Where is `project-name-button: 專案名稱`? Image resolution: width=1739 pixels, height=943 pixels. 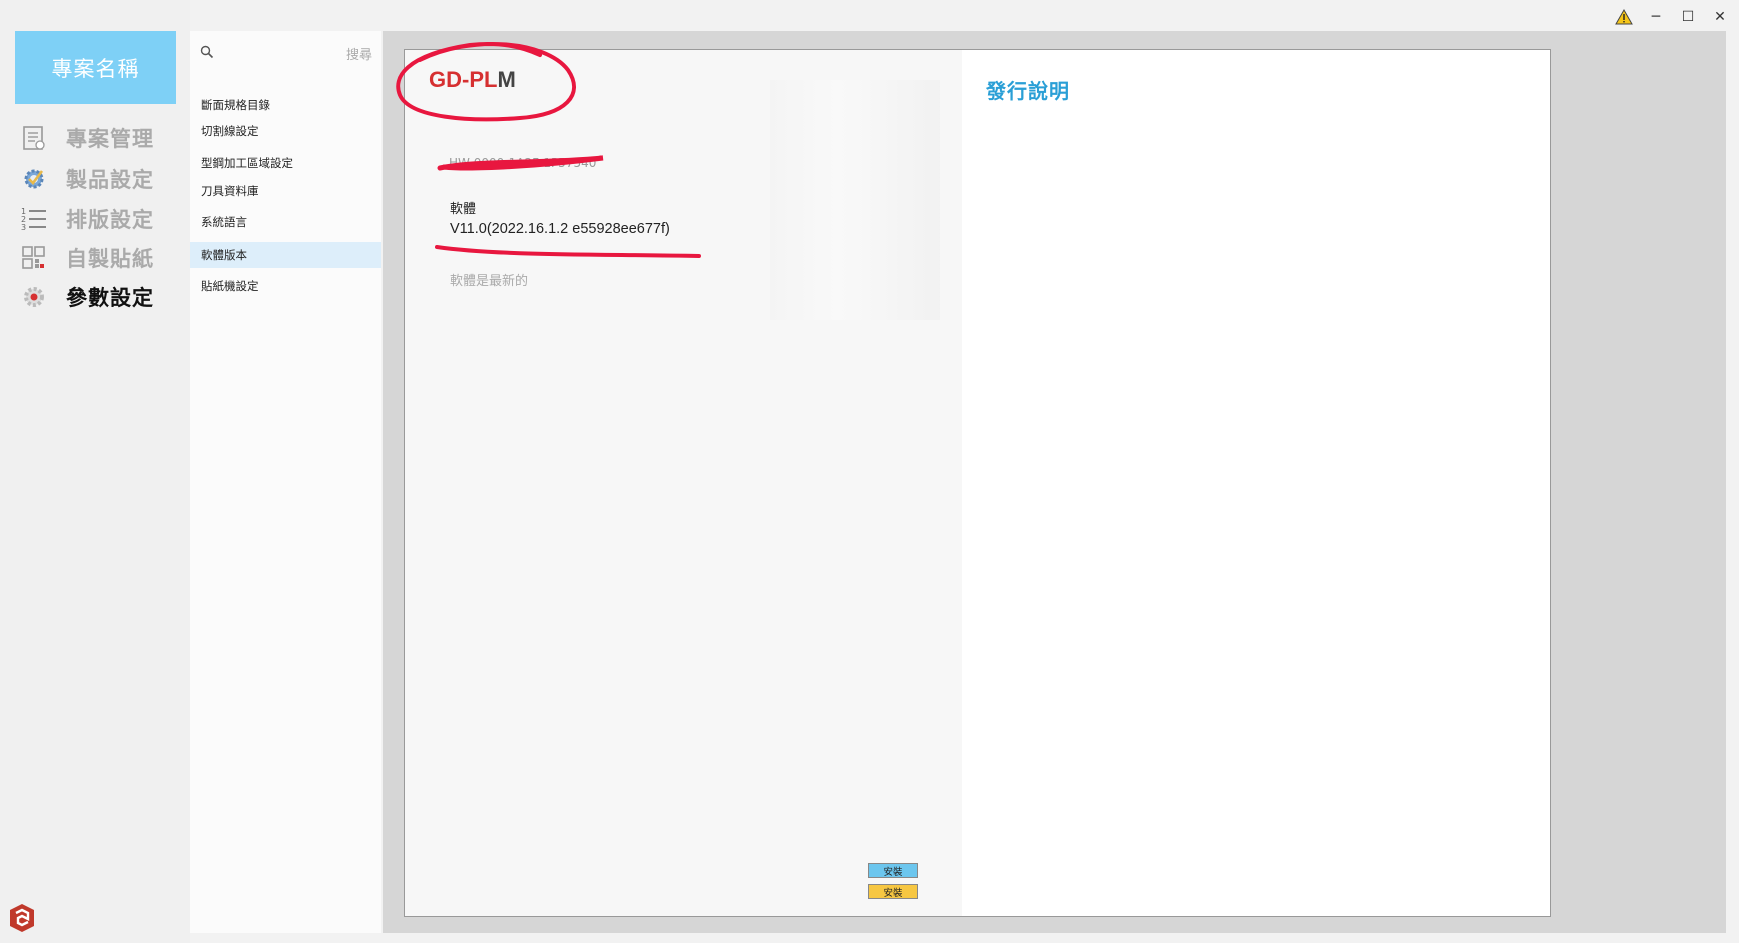 project-name-button: 專案名稱 is located at coordinates (95, 67).